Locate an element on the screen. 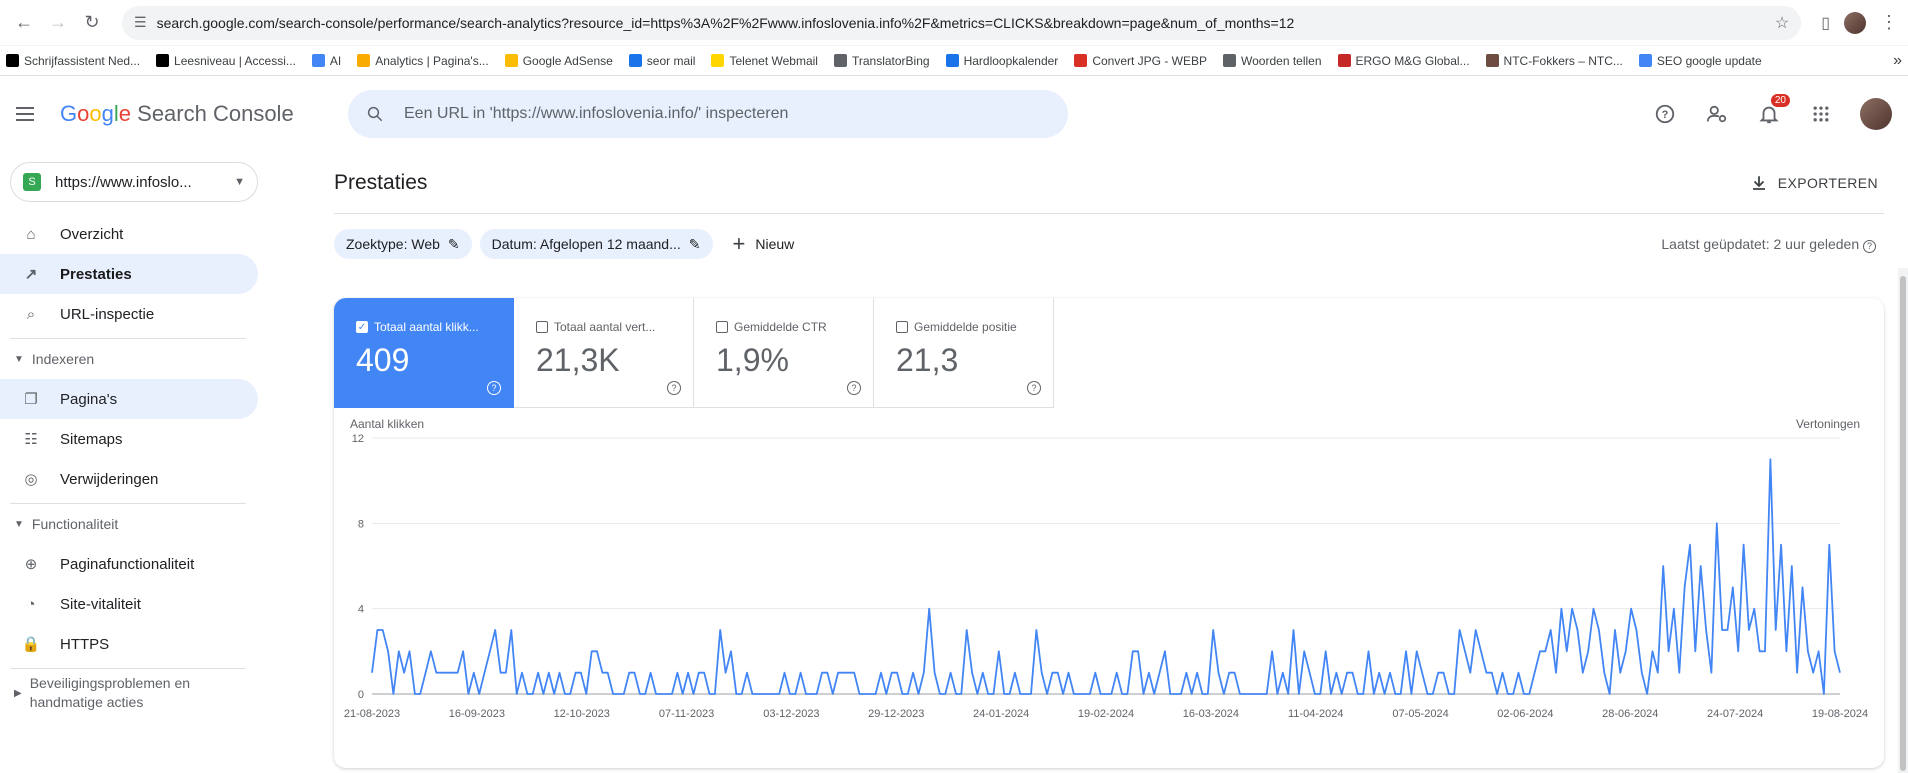 Image resolution: width=1908 pixels, height=773 pixels. accessibility-icon is located at coordinates (163, 60).